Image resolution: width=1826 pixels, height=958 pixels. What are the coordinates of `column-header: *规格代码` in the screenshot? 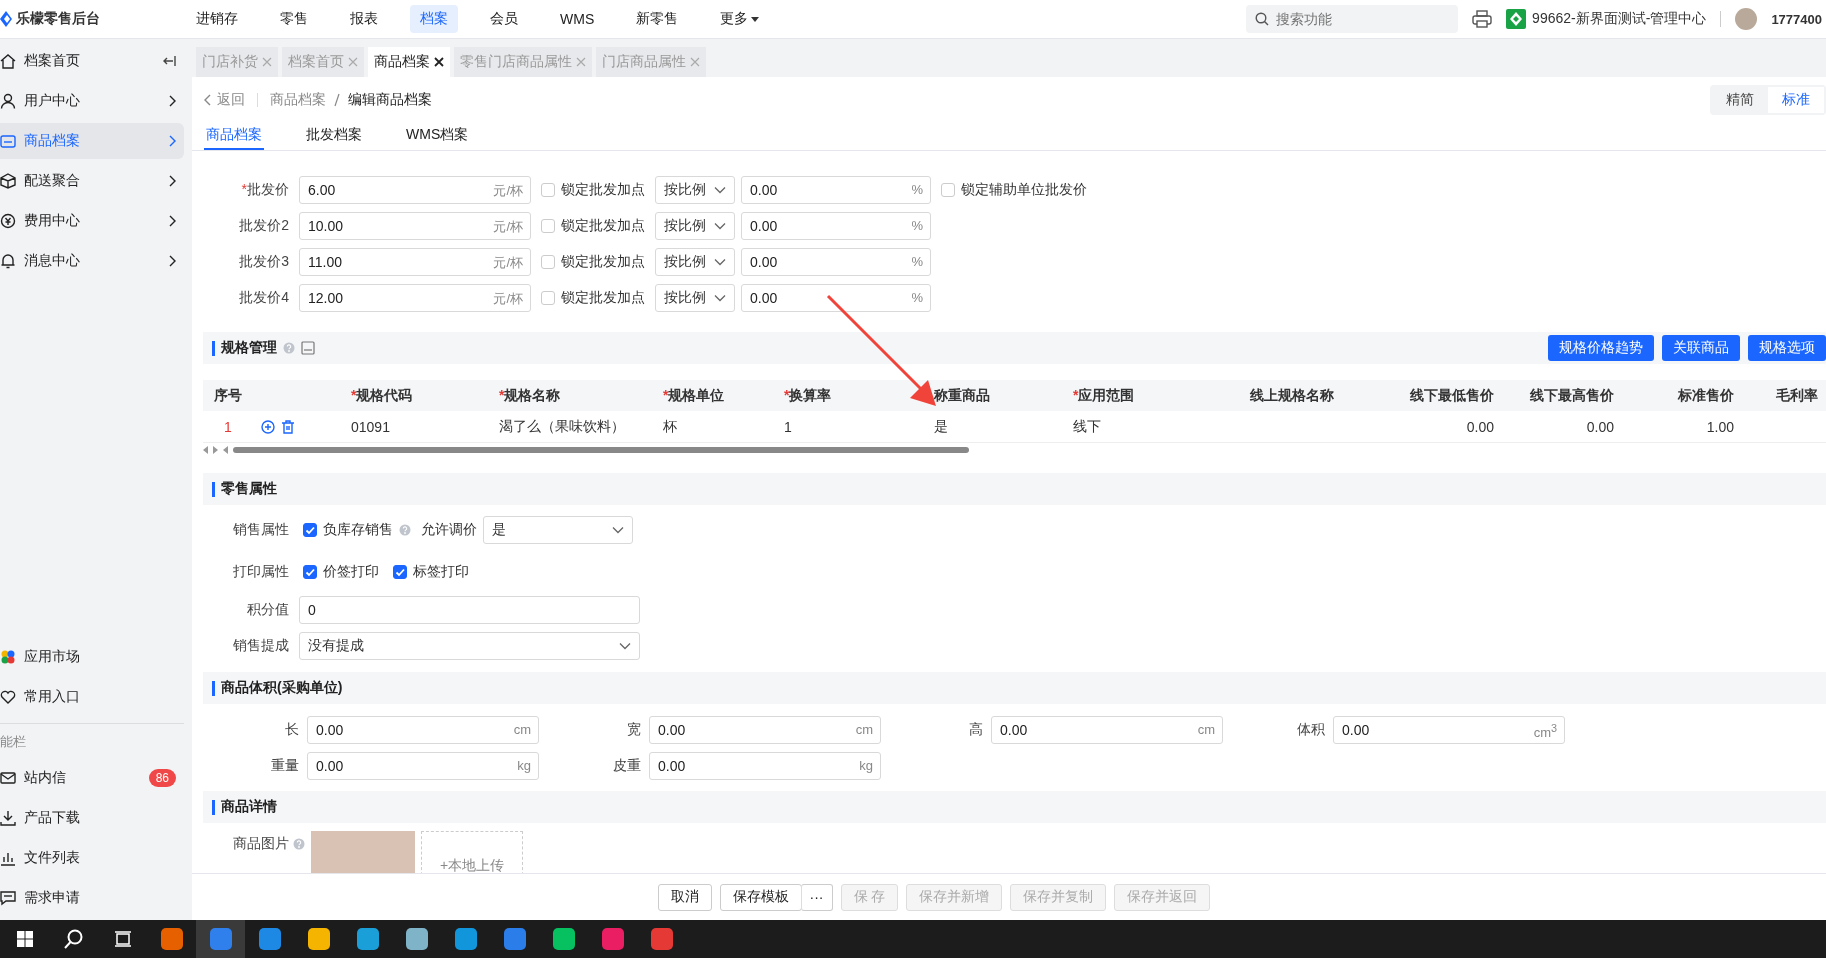 It's located at (417, 395).